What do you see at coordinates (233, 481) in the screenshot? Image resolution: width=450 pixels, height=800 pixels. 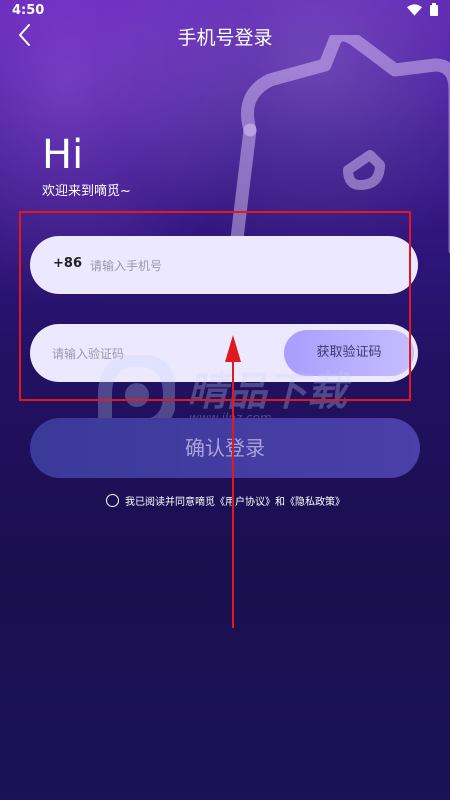 I see `annotation-arrow-icon` at bounding box center [233, 481].